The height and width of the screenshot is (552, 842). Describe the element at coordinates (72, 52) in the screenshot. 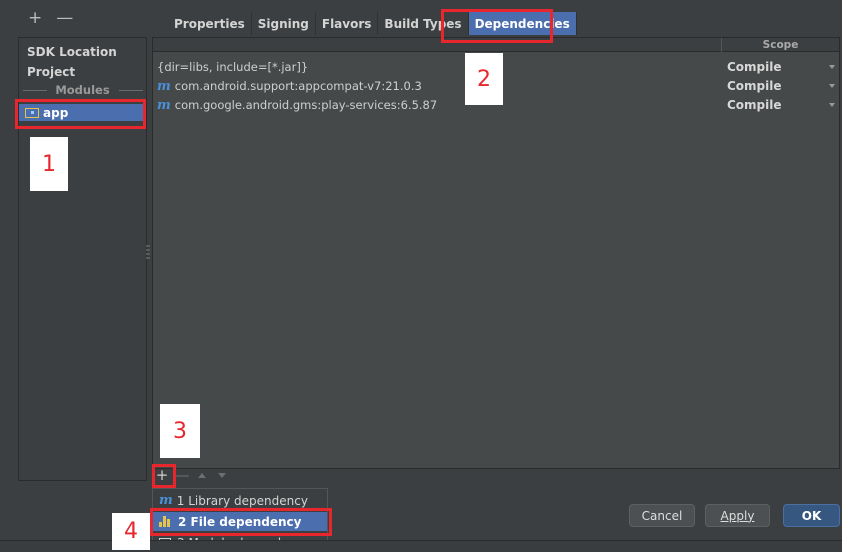

I see `sdk-location-item: SDK Location` at that location.